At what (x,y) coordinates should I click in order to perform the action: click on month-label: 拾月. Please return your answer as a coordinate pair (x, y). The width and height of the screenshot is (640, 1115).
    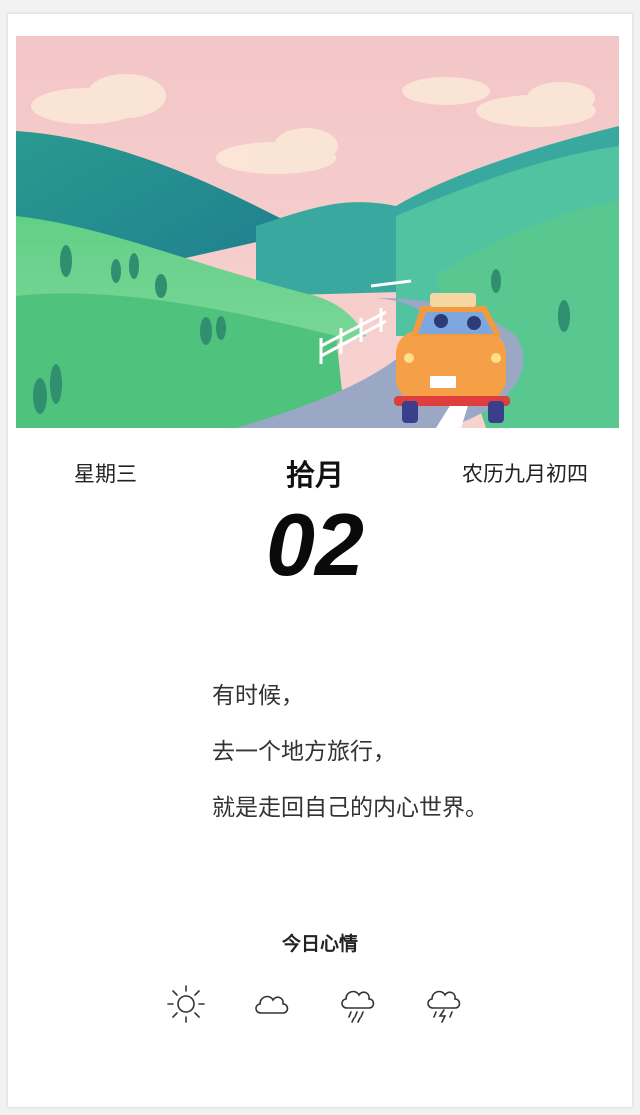
    Looking at the image, I should click on (315, 475).